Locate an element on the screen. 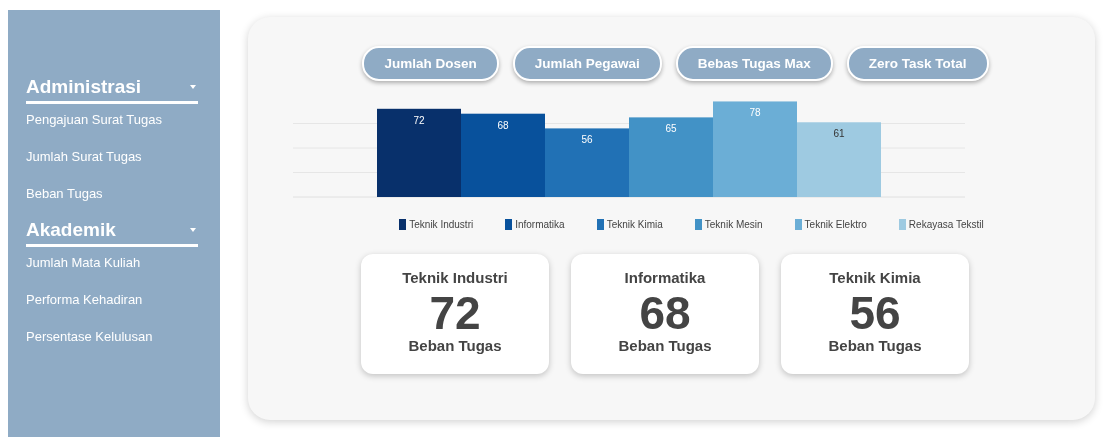 The image size is (1111, 437). section-header: Administrasi is located at coordinates (112, 90).